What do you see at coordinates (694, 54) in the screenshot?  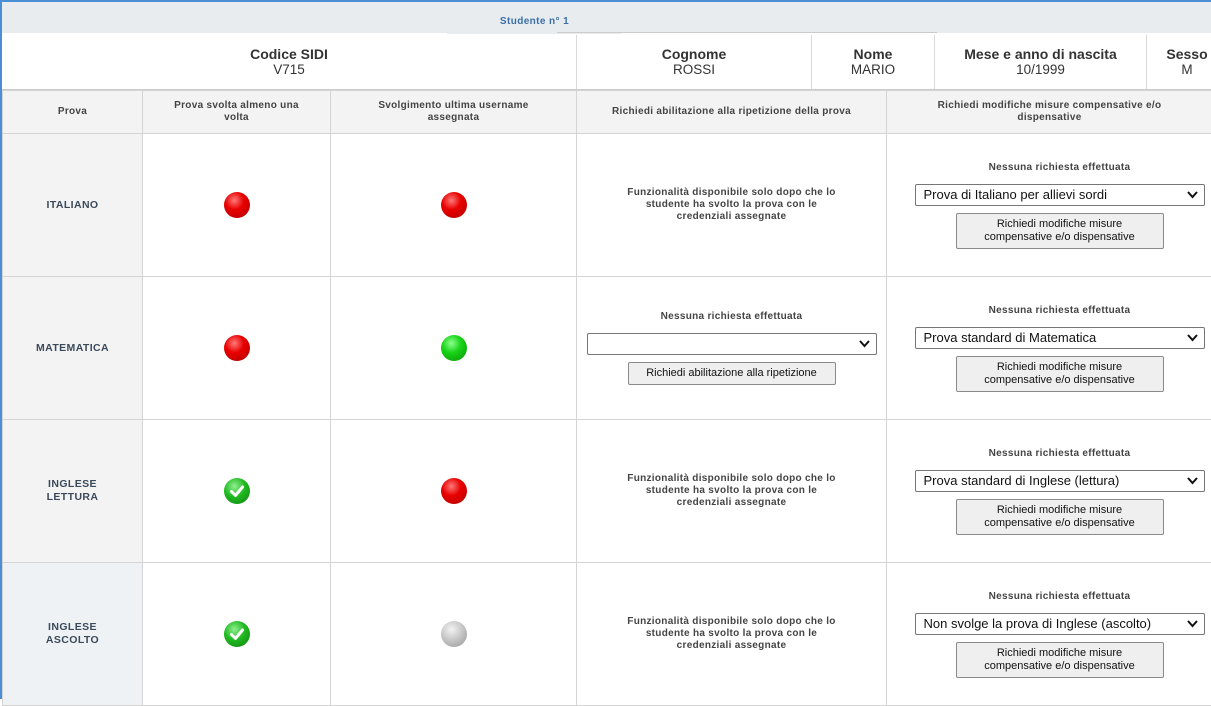 I see `cognome-label: Cognome` at bounding box center [694, 54].